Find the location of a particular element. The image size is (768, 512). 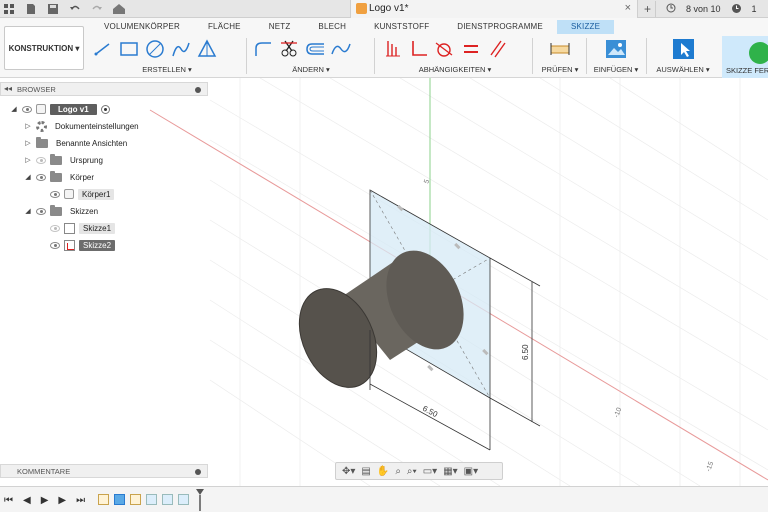

parallel-constraint-icon is located at coordinates (497, 49).